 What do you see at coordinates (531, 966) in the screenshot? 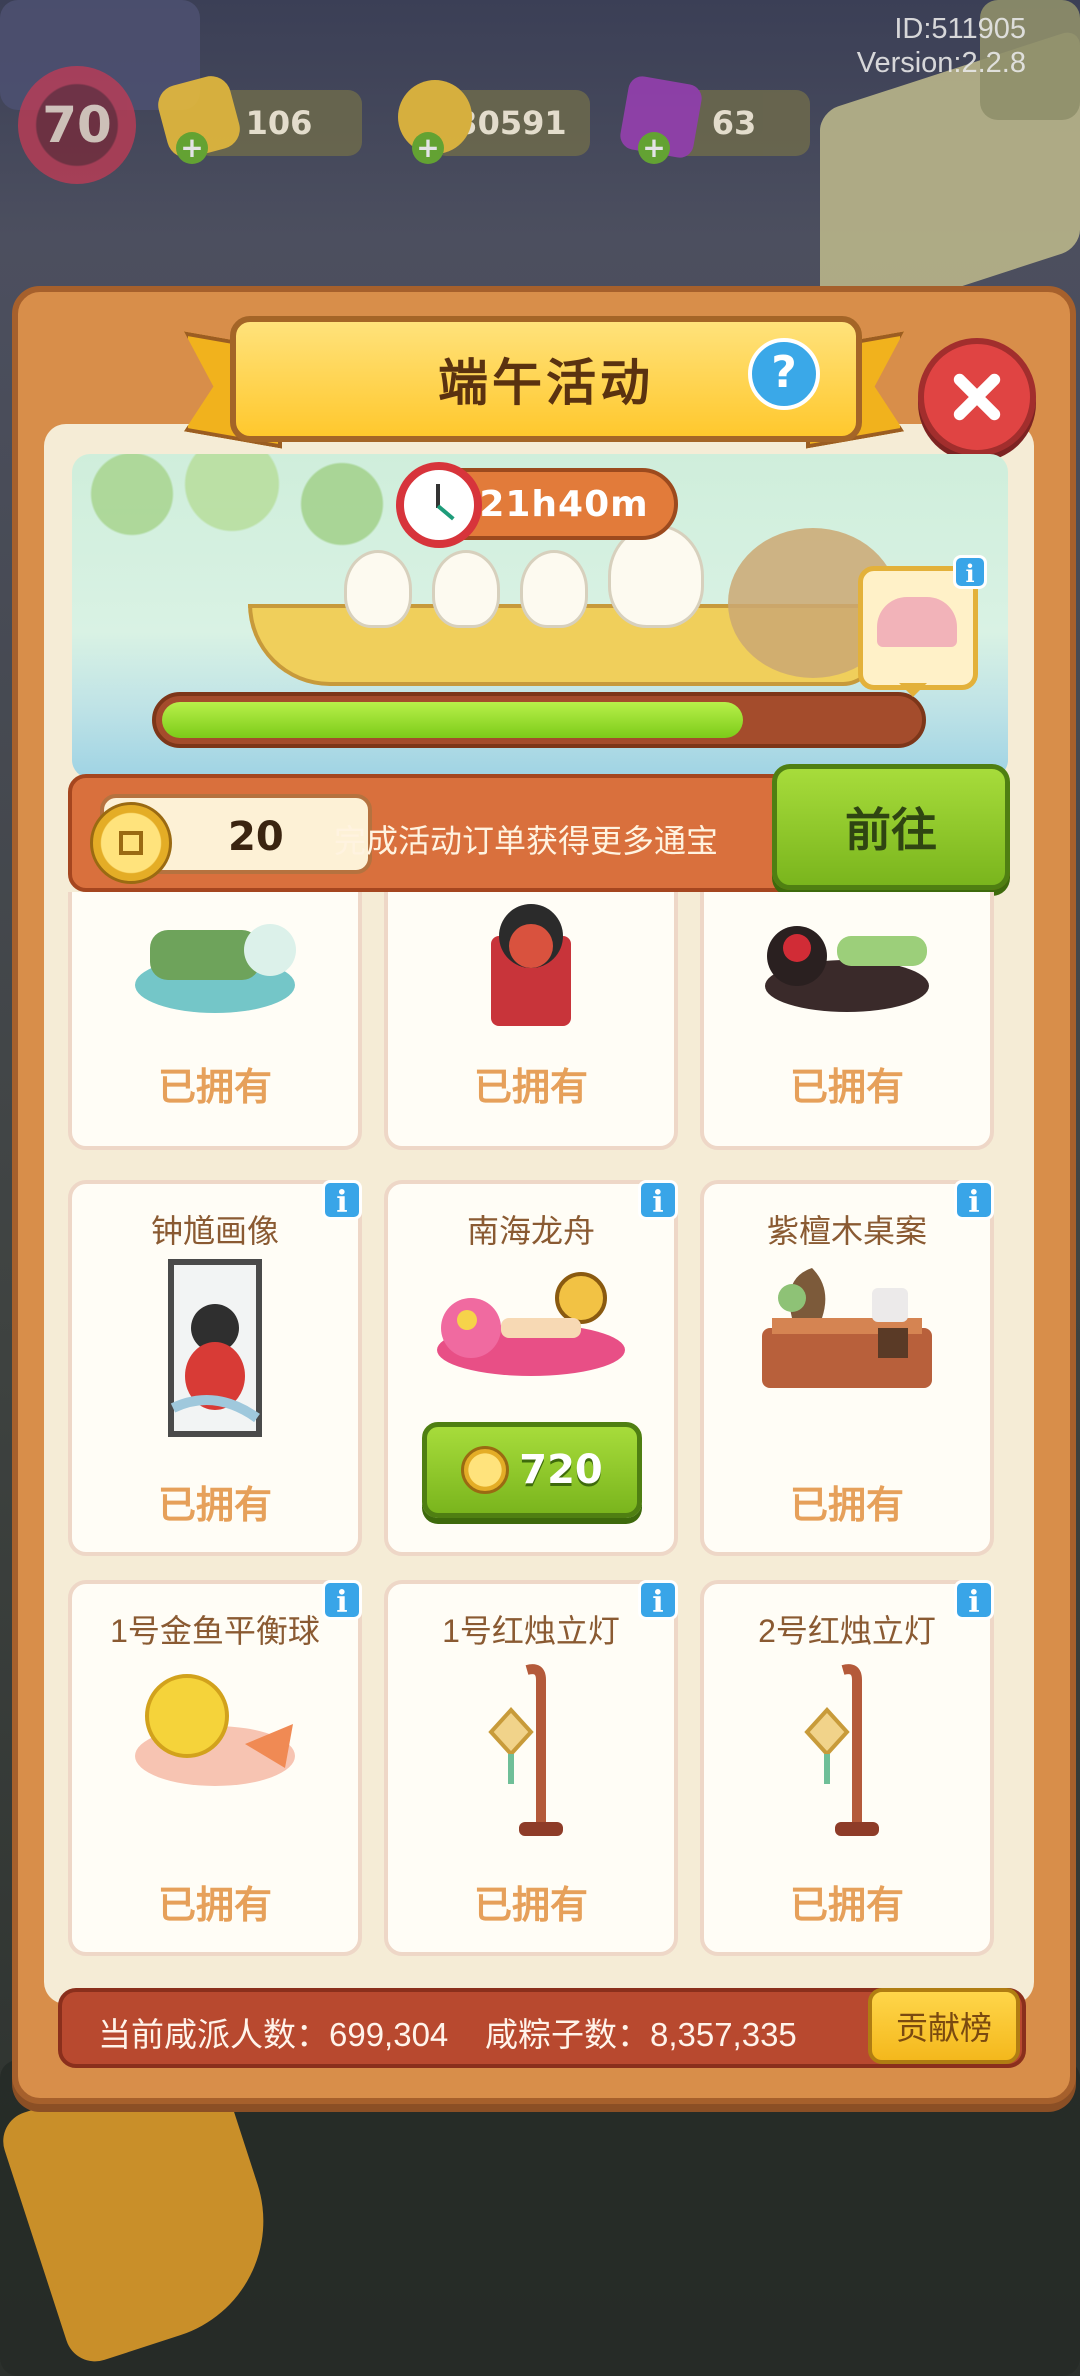
I see `zhong-kui-statue-icon` at bounding box center [531, 966].